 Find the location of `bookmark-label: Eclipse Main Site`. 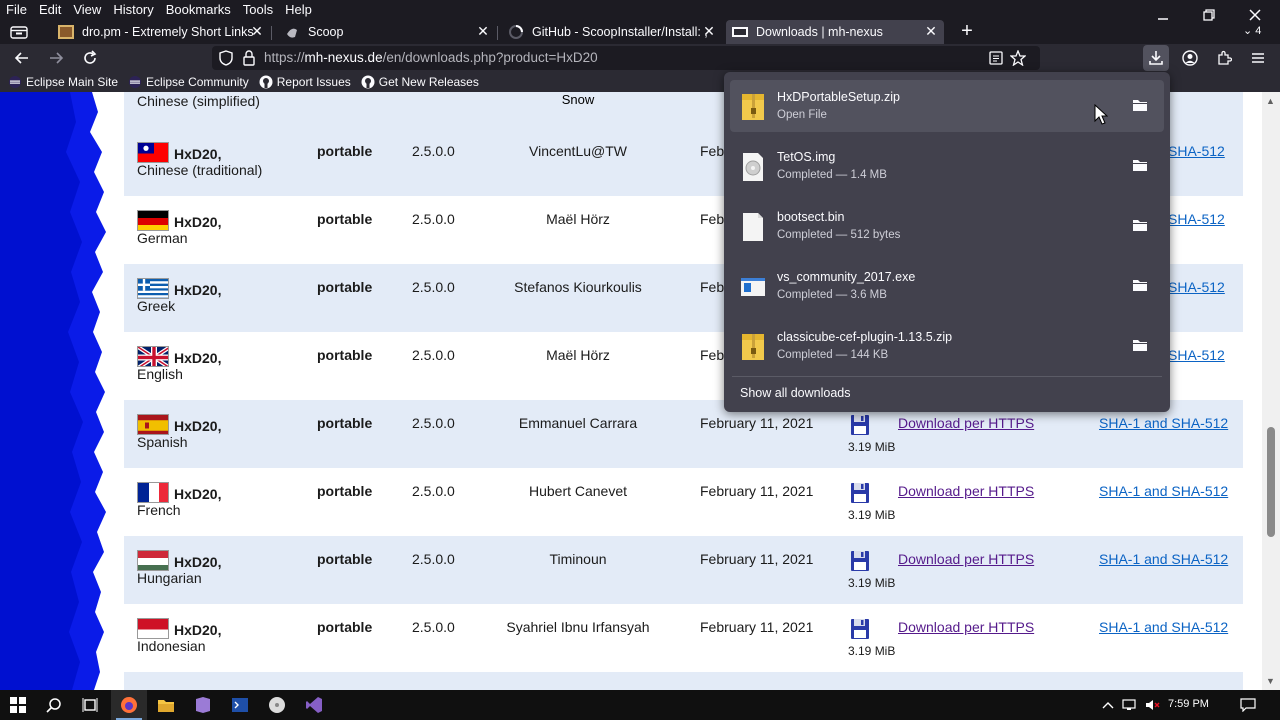

bookmark-label: Eclipse Main Site is located at coordinates (72, 82).